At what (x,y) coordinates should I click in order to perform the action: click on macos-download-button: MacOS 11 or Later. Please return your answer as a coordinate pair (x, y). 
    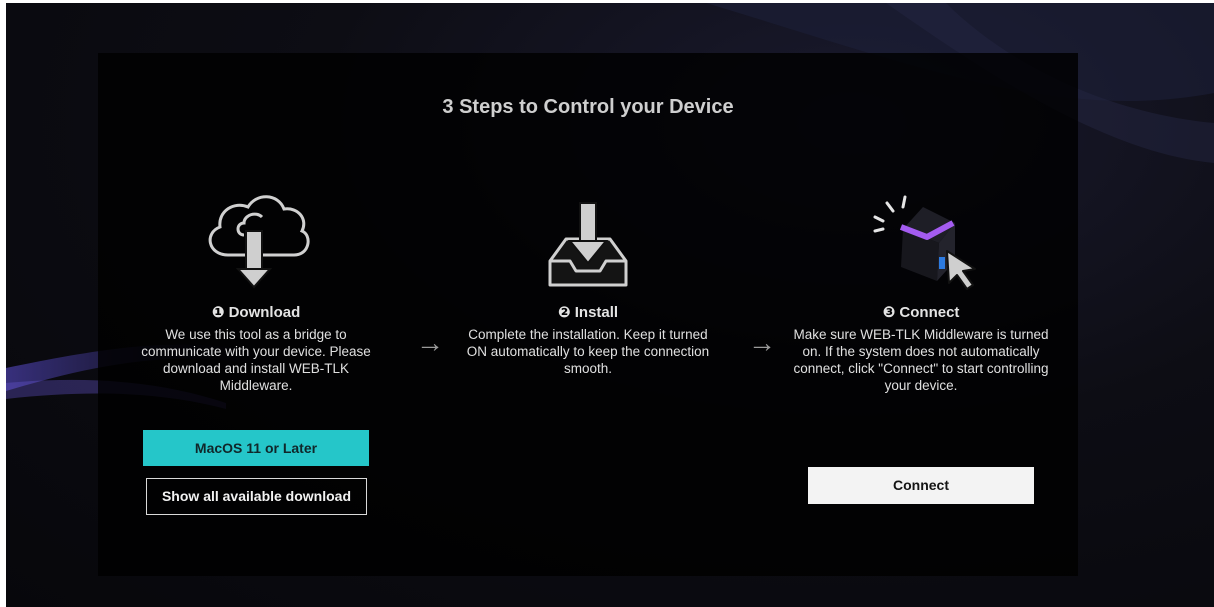
    Looking at the image, I should click on (256, 448).